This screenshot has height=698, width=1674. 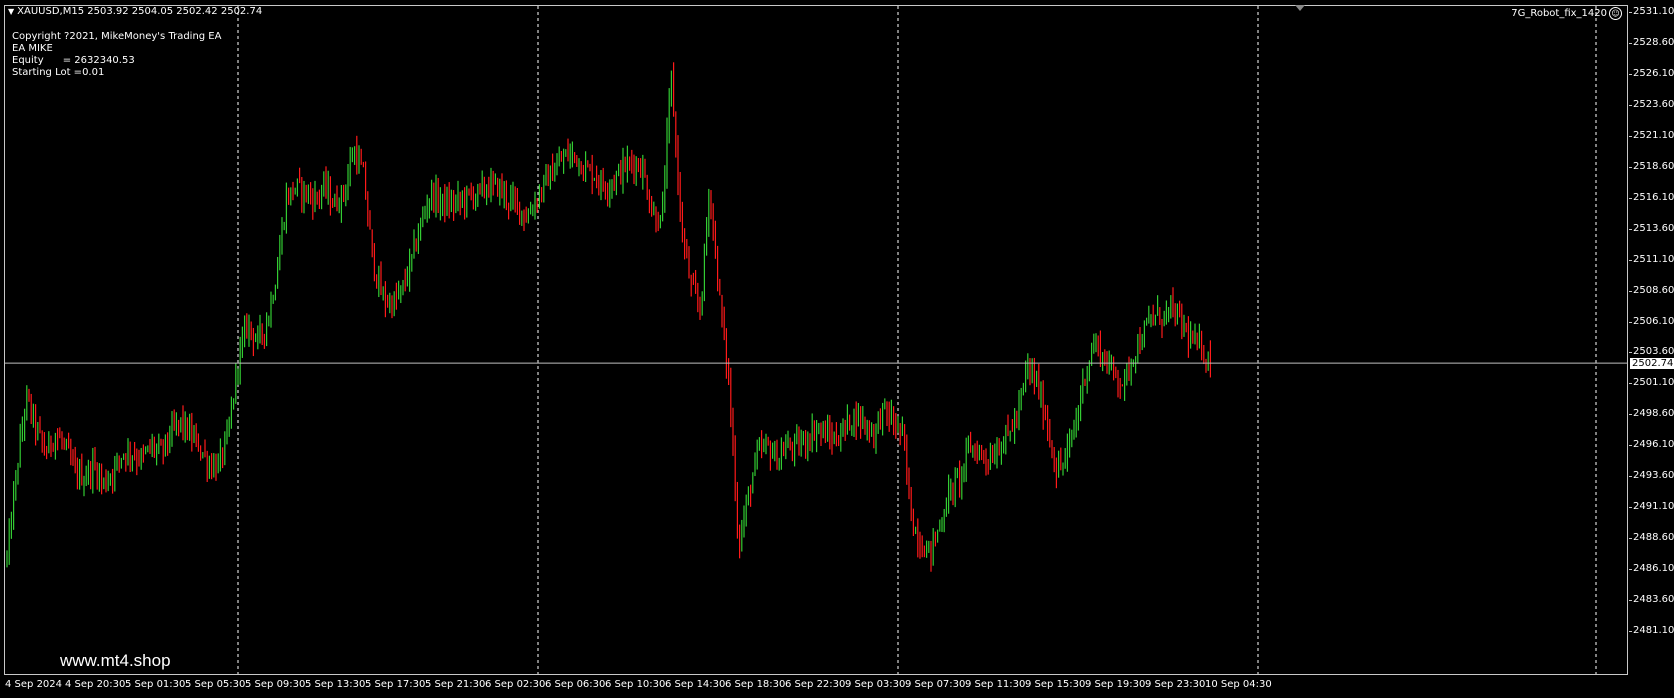 I want to click on time-tick: 6 Sep 10:30, so click(x=635, y=684).